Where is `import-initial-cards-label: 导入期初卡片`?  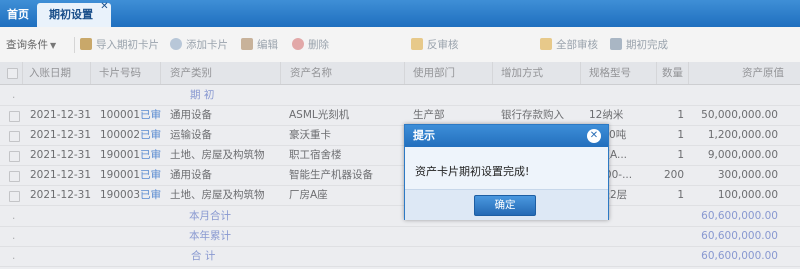
import-initial-cards-label: 导入期初卡片 is located at coordinates (127, 45).